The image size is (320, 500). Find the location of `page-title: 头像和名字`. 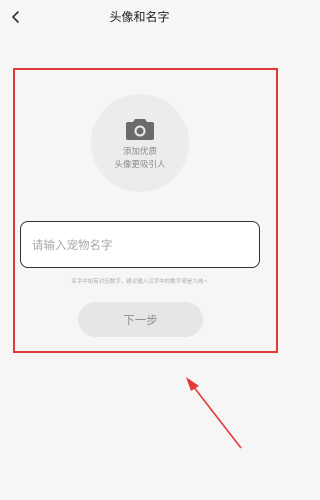

page-title: 头像和名字 is located at coordinates (139, 17).